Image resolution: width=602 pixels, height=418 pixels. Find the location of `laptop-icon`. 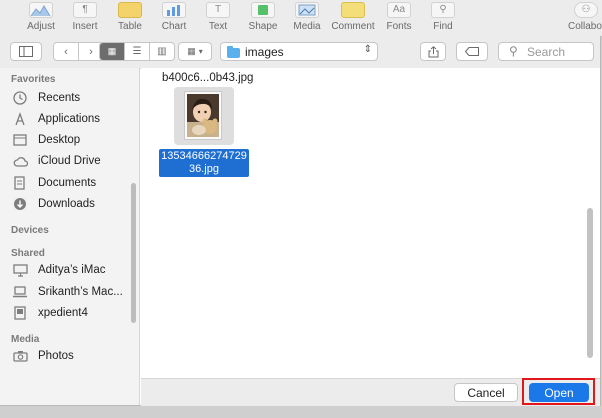

laptop-icon is located at coordinates (20, 292).